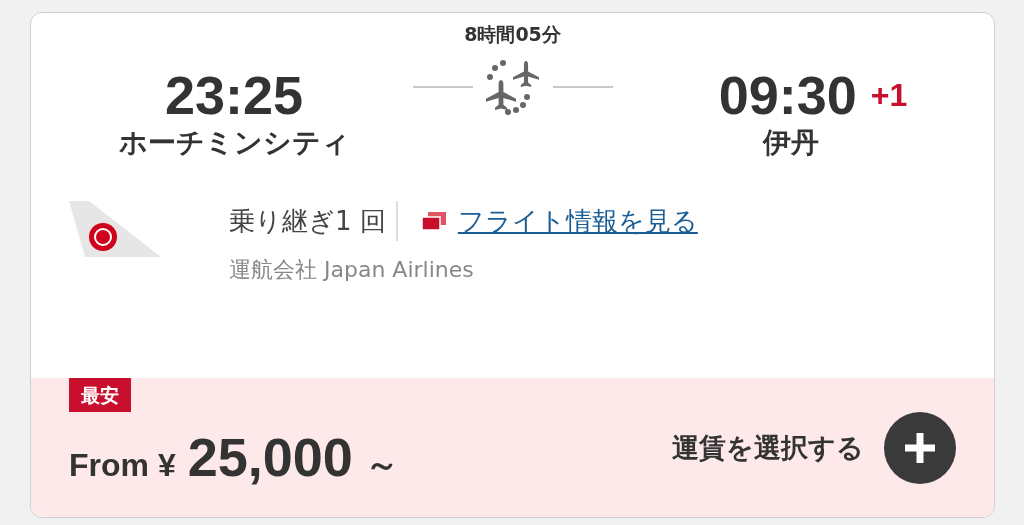 The width and height of the screenshot is (1024, 525). I want to click on arrival-time: 09:30, so click(787, 95).